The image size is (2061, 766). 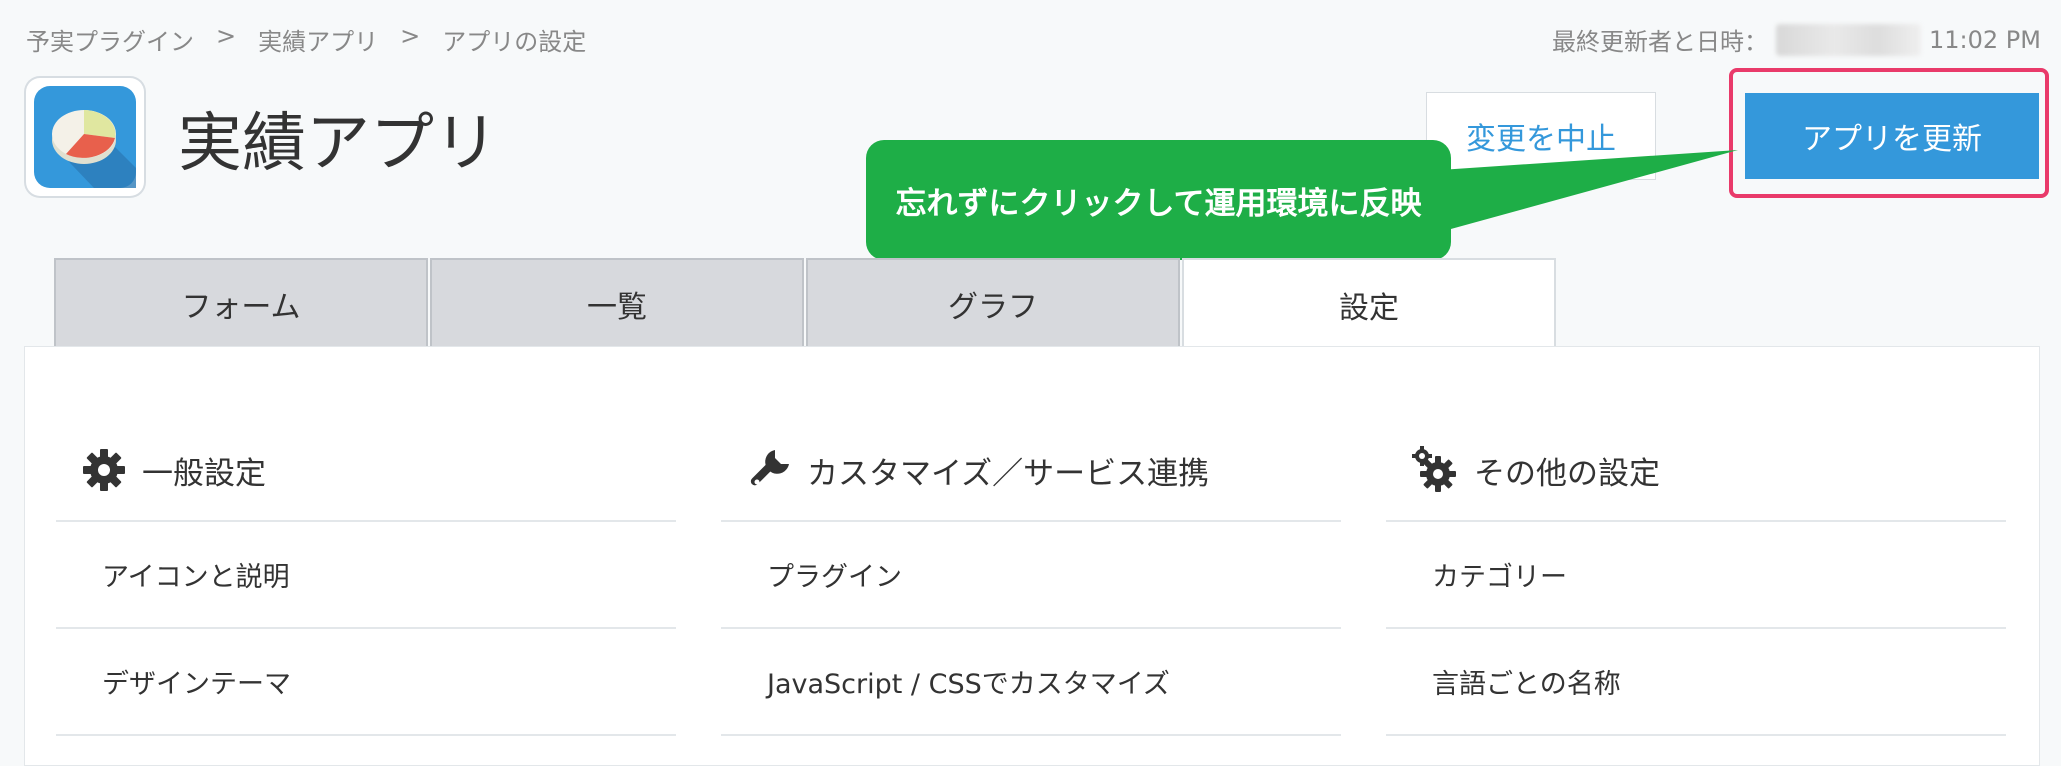 I want to click on cancel-button: 変更を中止, so click(x=1541, y=136).